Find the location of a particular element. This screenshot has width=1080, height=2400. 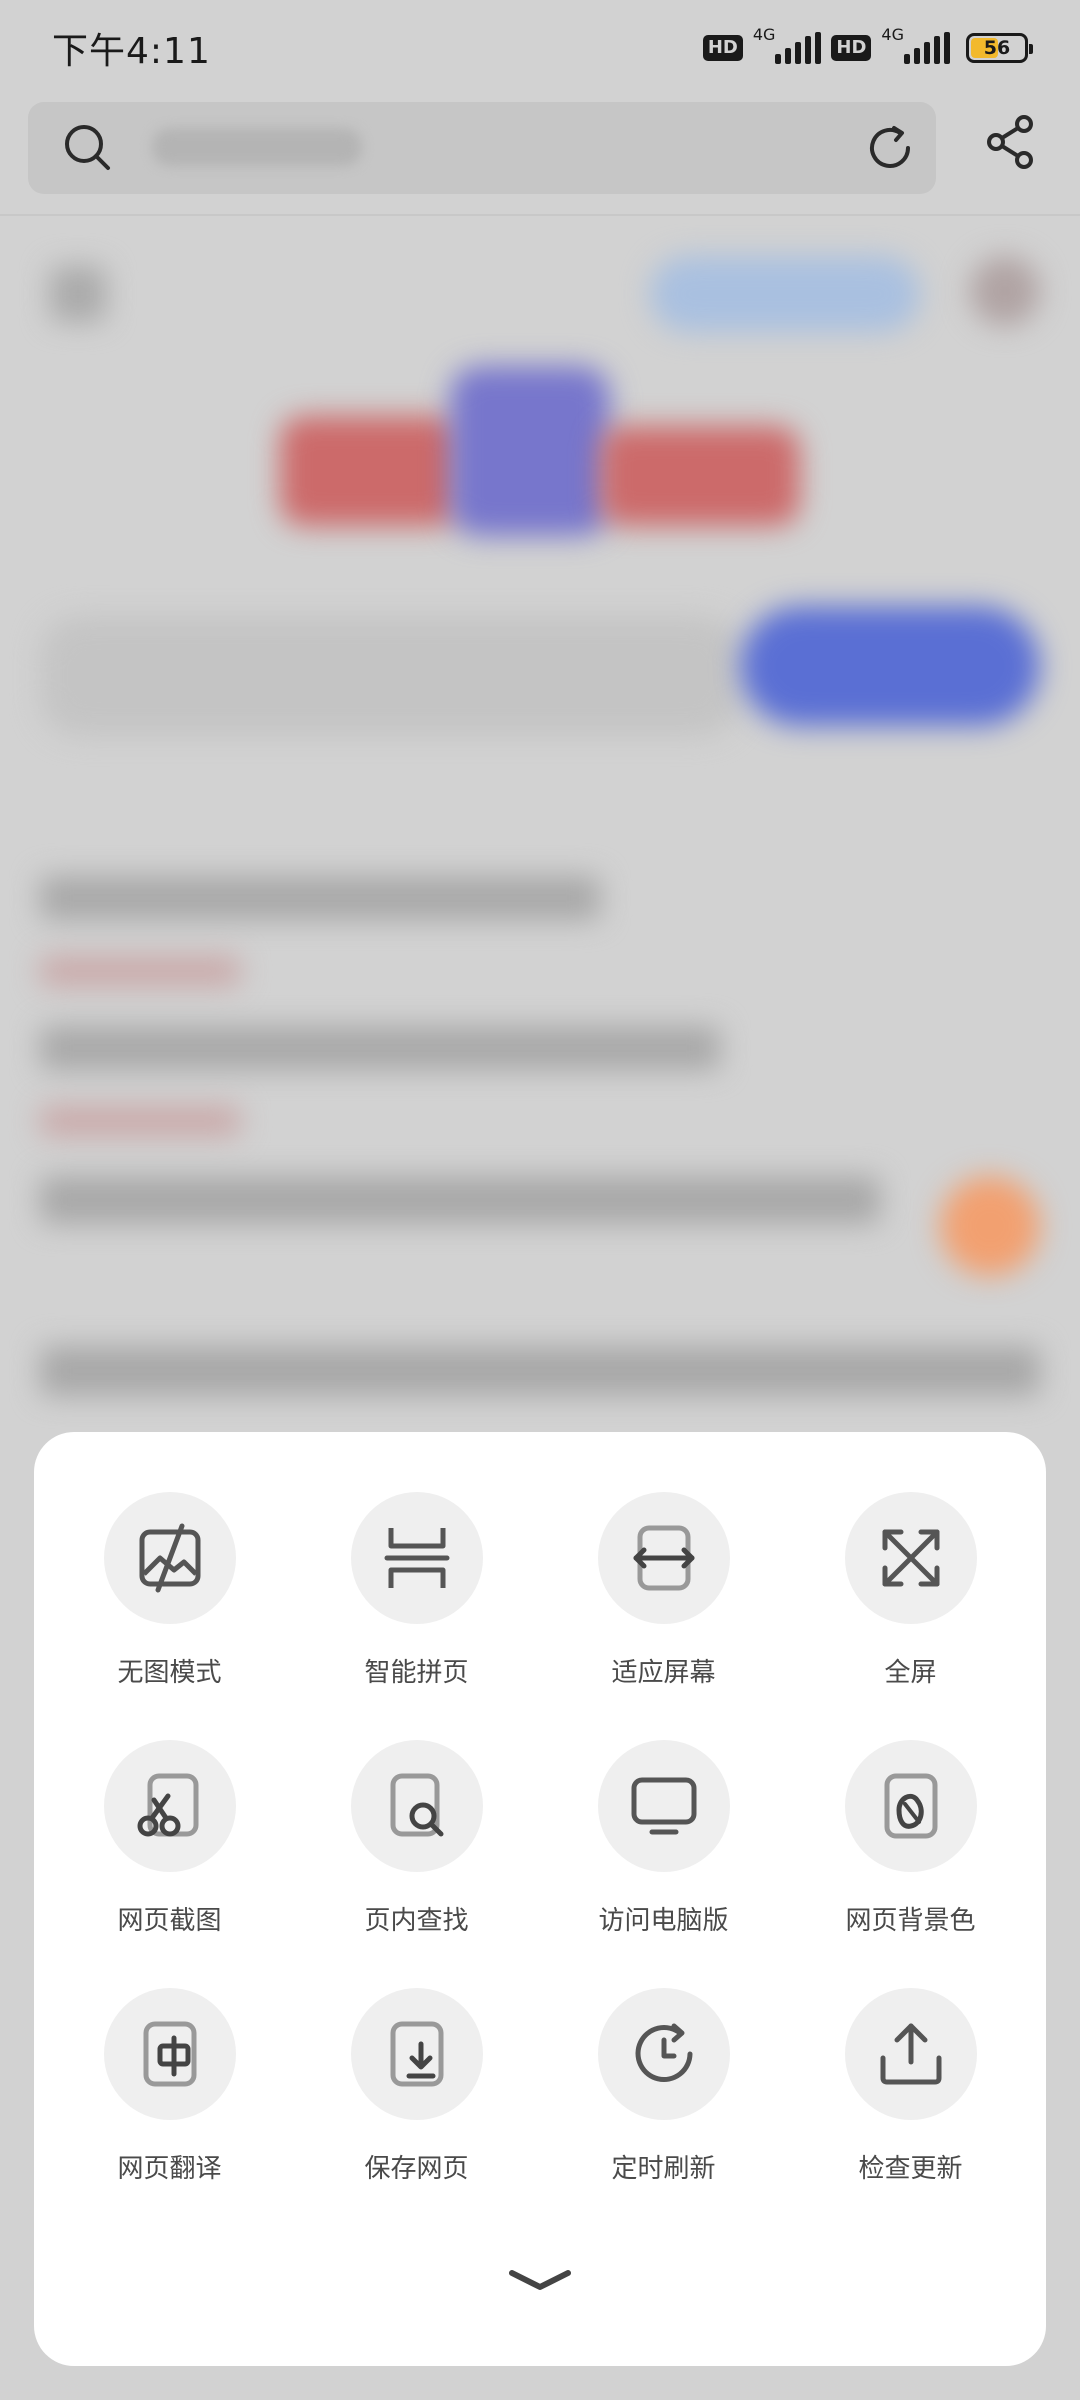

menu-label: 无图模式 is located at coordinates (169, 1673).